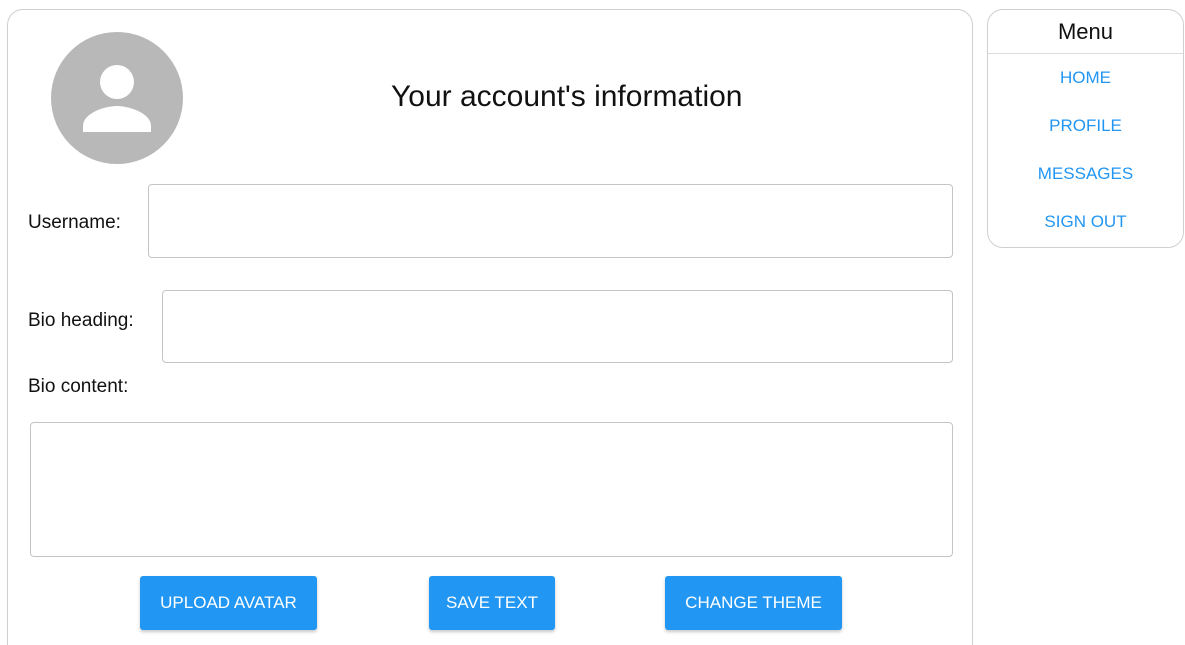 The width and height of the screenshot is (1185, 645). Describe the element at coordinates (567, 96) in the screenshot. I see `page-title: Your account's information` at that location.